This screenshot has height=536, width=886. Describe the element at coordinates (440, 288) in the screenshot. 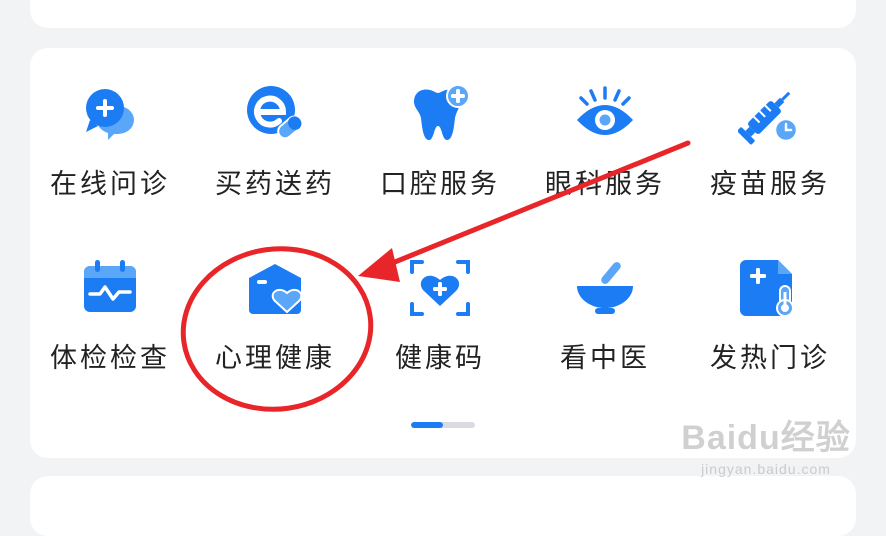

I see `heart-scan-icon` at that location.